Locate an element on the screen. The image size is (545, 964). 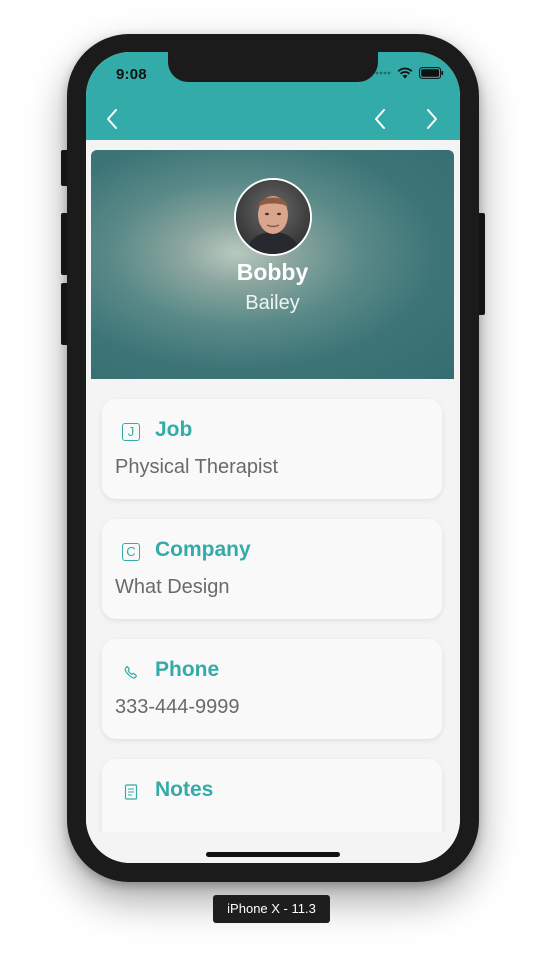
phone-card-title: Phone is located at coordinates (187, 669).